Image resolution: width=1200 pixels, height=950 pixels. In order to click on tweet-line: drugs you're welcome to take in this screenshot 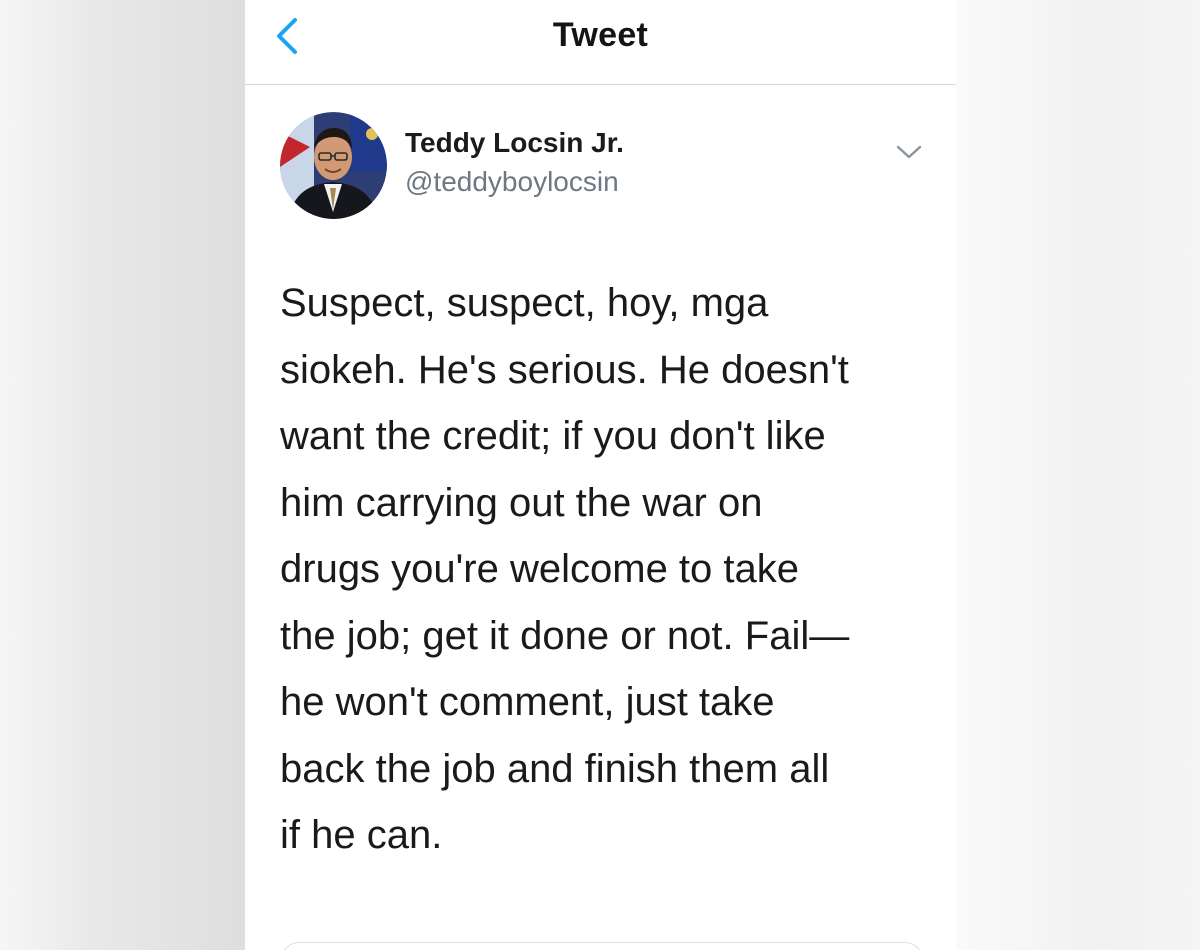, I will do `click(540, 569)`.